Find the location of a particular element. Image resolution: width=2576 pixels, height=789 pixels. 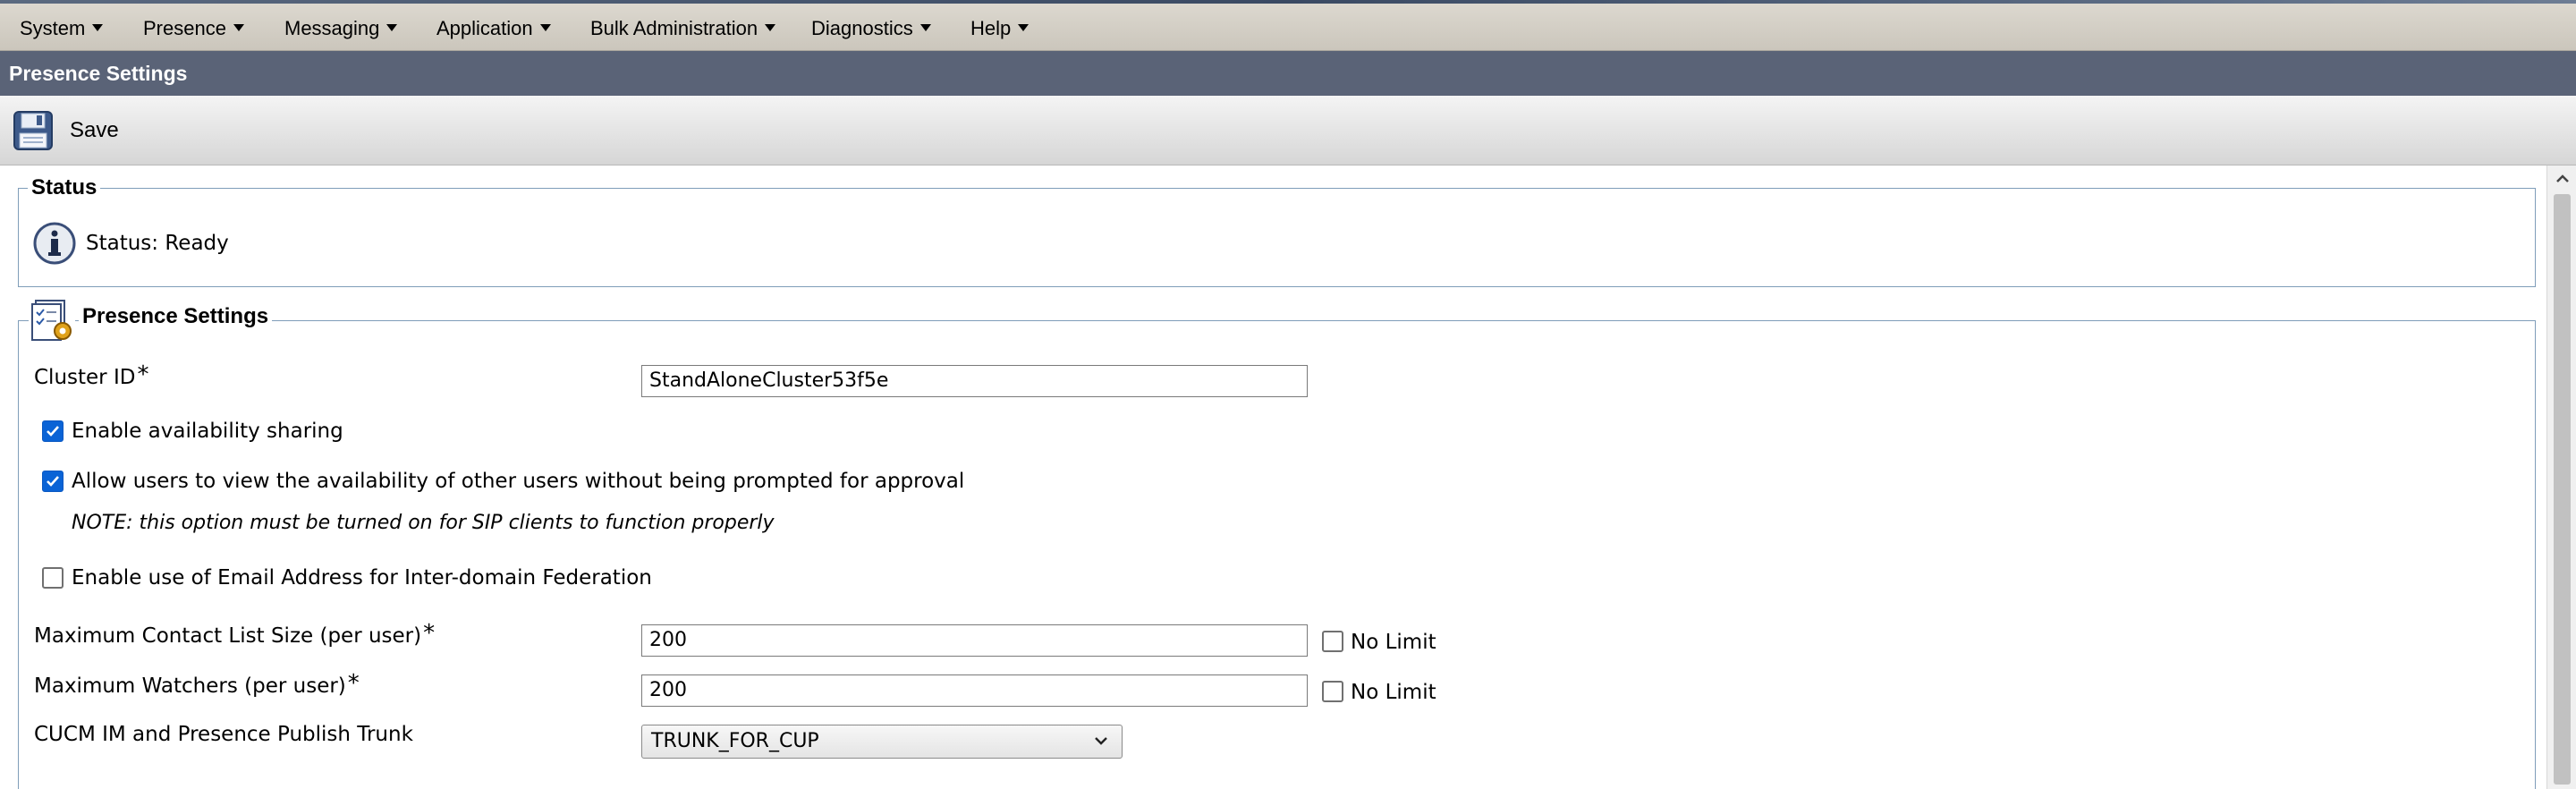

publish-trunk-selected-value: TRUNK_FOR_CUP is located at coordinates (735, 741).